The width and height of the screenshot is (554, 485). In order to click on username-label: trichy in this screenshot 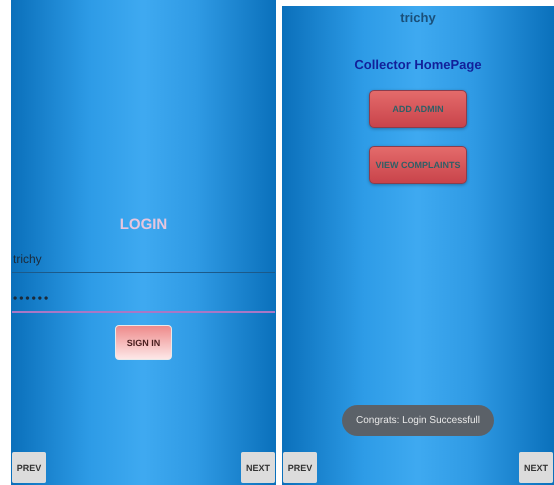, I will do `click(418, 17)`.